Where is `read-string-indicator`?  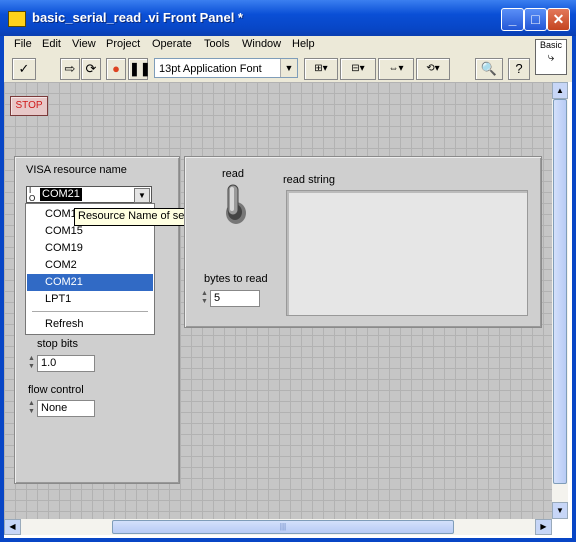
read-string-indicator is located at coordinates (407, 253).